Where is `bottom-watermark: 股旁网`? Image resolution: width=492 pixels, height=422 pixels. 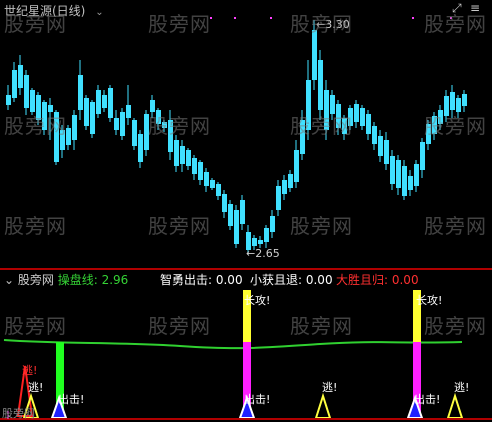 bottom-watermark: 股旁网 is located at coordinates (18, 413).